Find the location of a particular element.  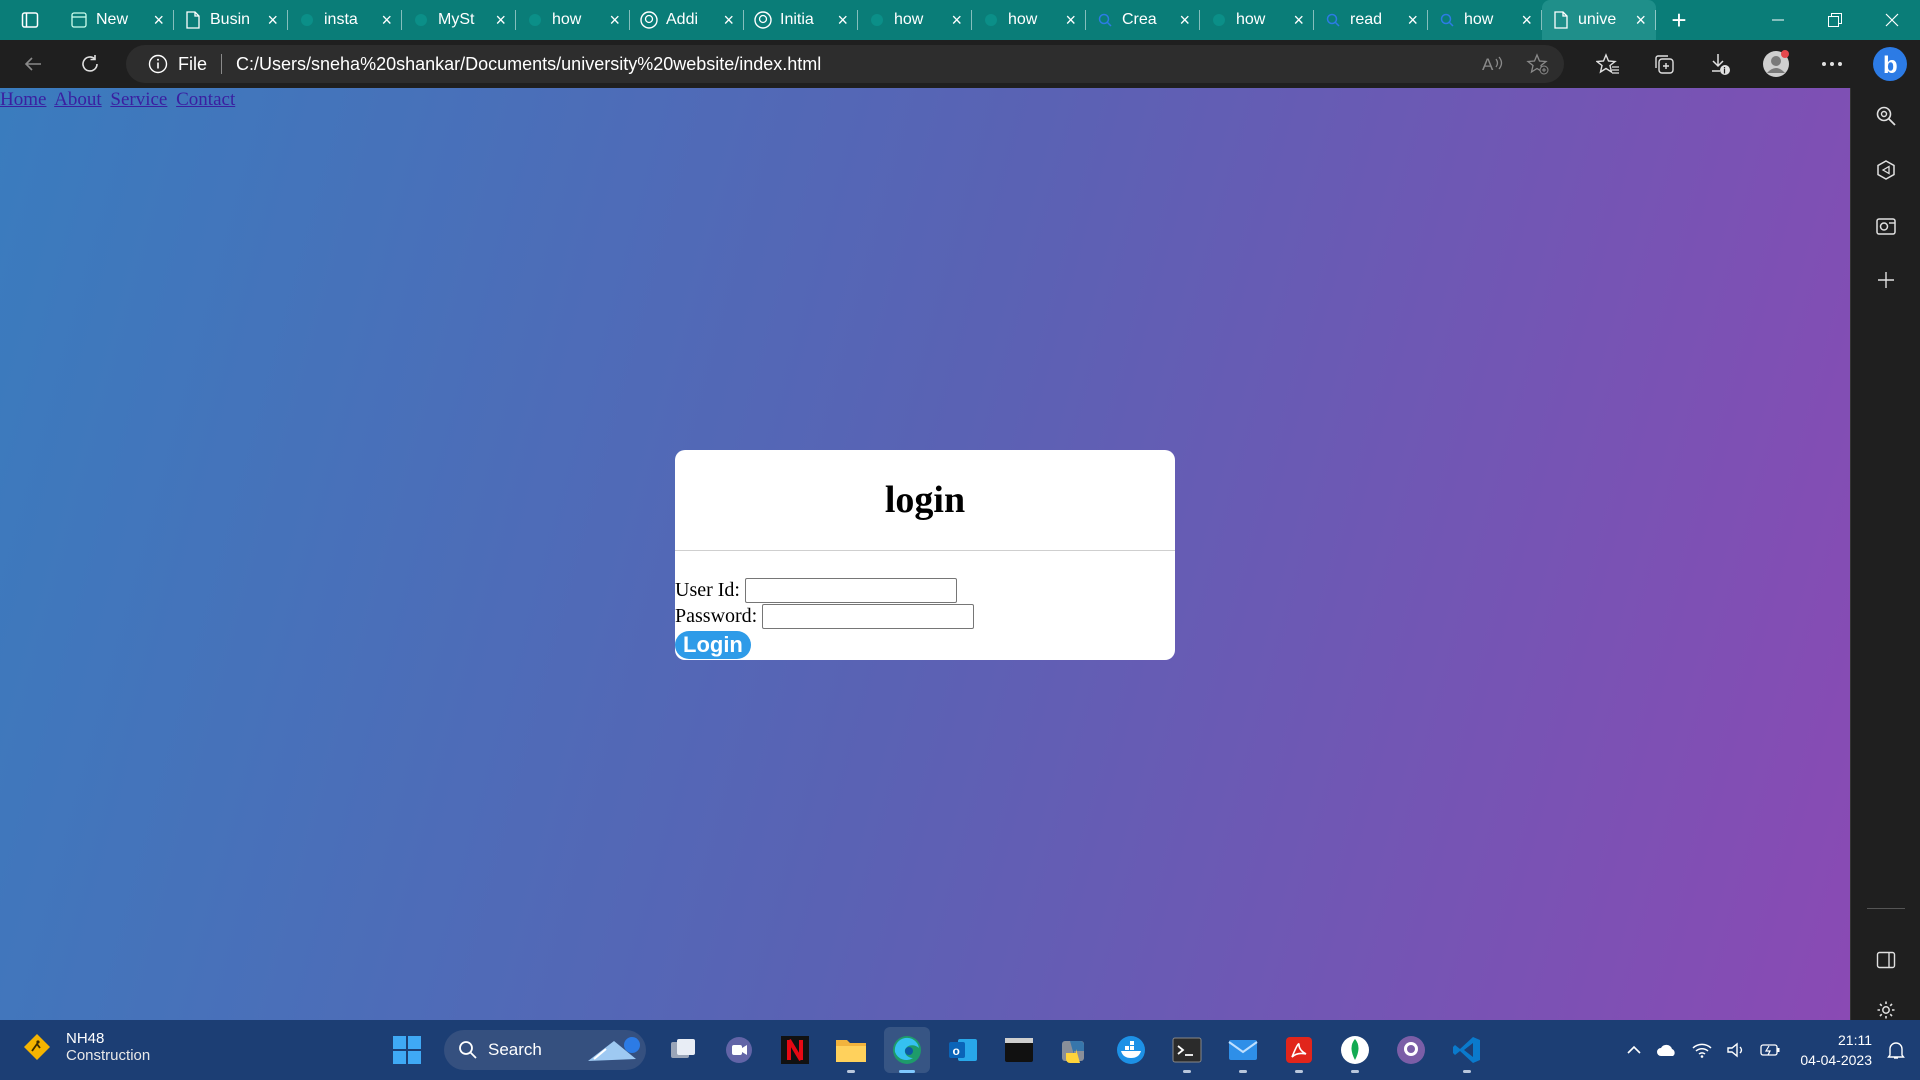

bing-copilot-button: b is located at coordinates (1890, 64).